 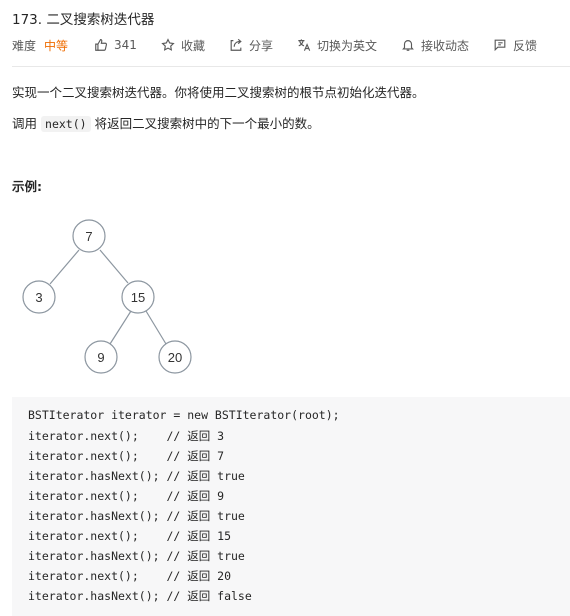 I want to click on translate-icon, so click(x=304, y=45).